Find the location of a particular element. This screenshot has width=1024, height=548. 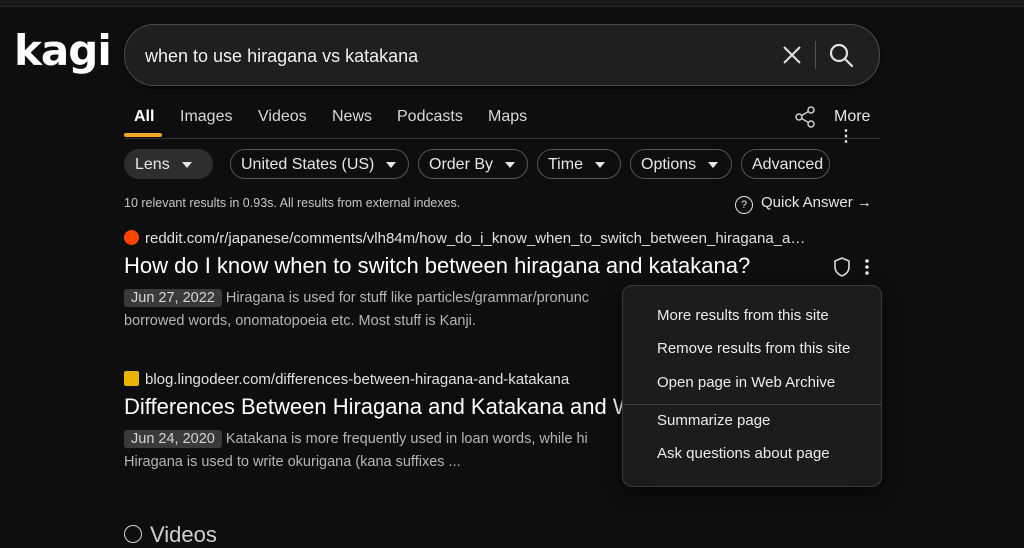

filter-lens: Lens is located at coordinates (168, 164).